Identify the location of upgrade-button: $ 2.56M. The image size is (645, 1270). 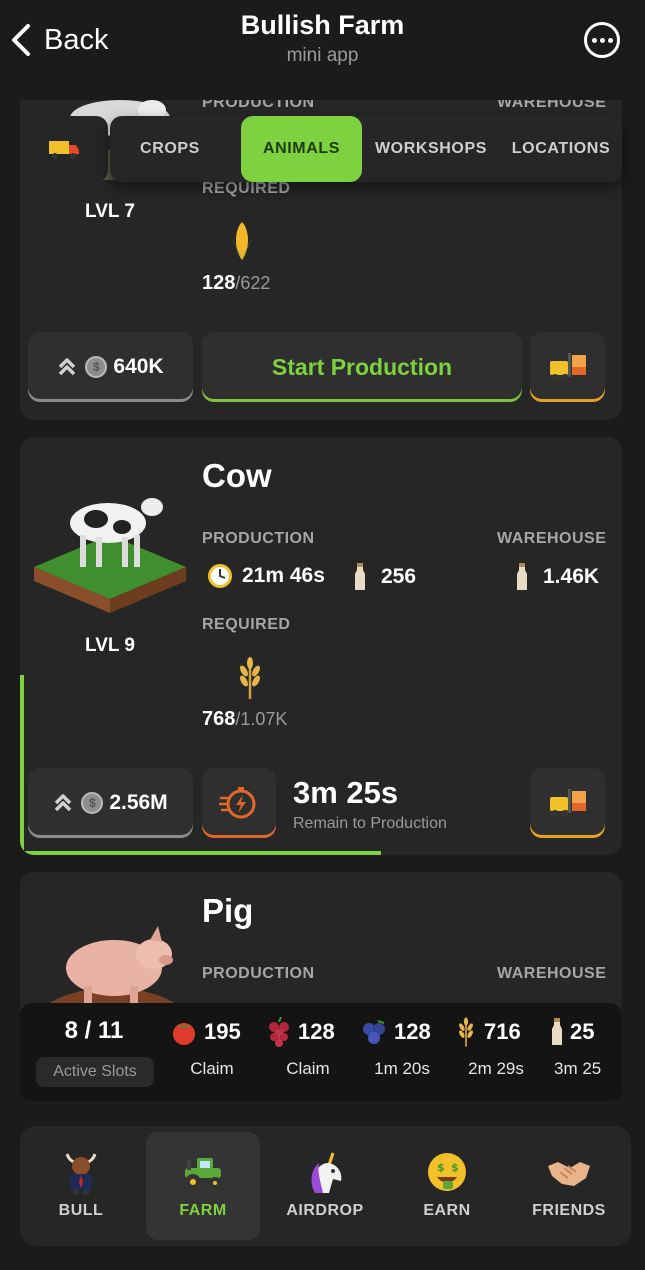
(110, 803).